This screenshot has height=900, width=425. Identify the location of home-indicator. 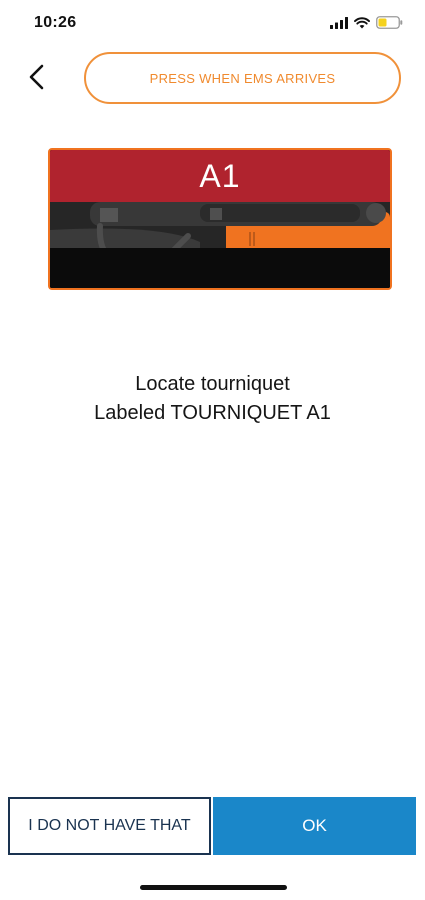
(213, 887).